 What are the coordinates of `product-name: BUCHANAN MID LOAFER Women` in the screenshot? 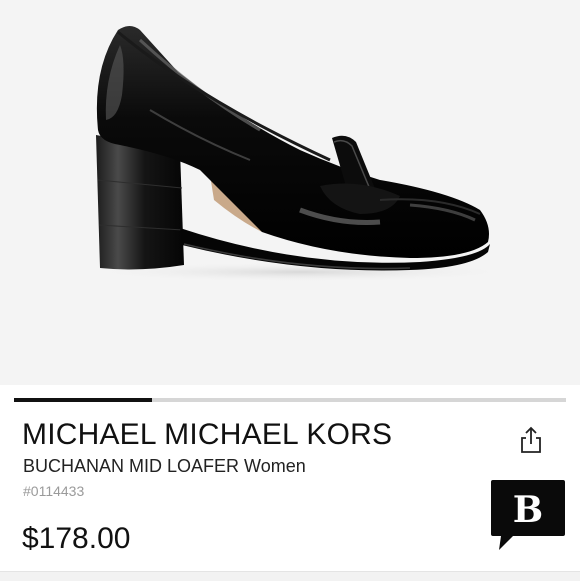 It's located at (164, 466).